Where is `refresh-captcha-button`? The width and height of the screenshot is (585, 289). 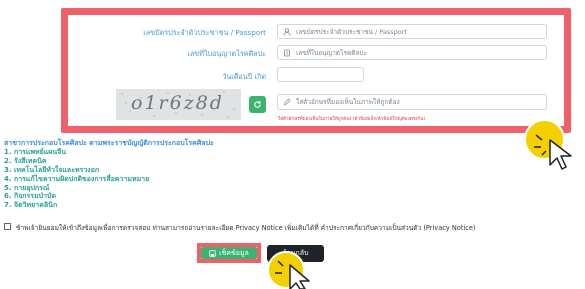 refresh-captcha-button is located at coordinates (257, 104).